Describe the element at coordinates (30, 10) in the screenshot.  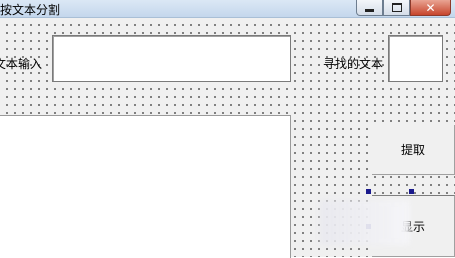
I see `window-title: 按文本分割` at that location.